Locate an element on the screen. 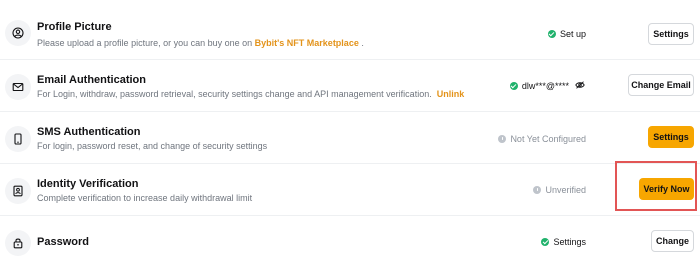 Image resolution: width=700 pixels, height=267 pixels. user-circle-icon is located at coordinates (18, 33).